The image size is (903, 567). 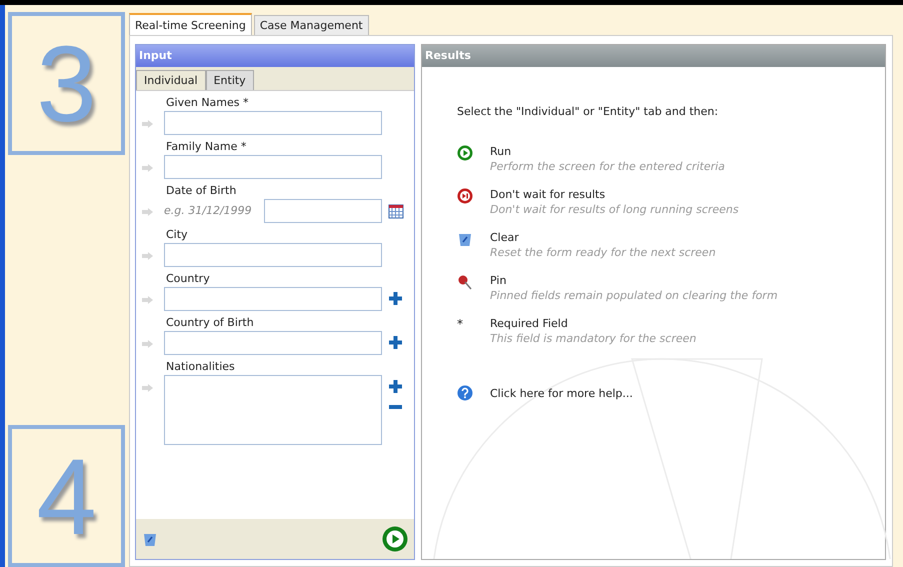 What do you see at coordinates (275, 56) in the screenshot?
I see `panel-header: Input` at bounding box center [275, 56].